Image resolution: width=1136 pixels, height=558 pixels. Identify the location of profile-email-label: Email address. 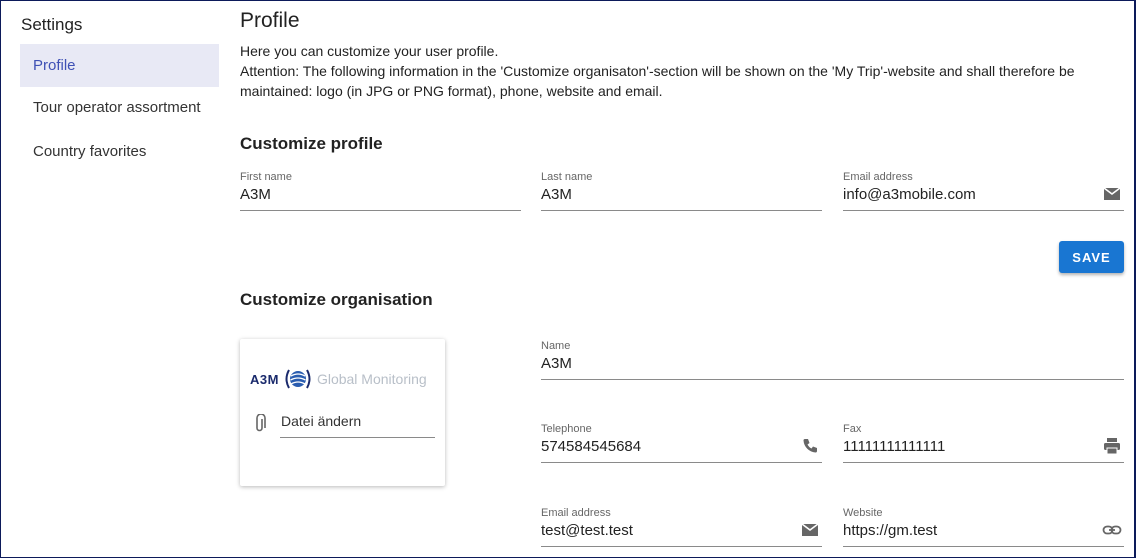
(878, 177).